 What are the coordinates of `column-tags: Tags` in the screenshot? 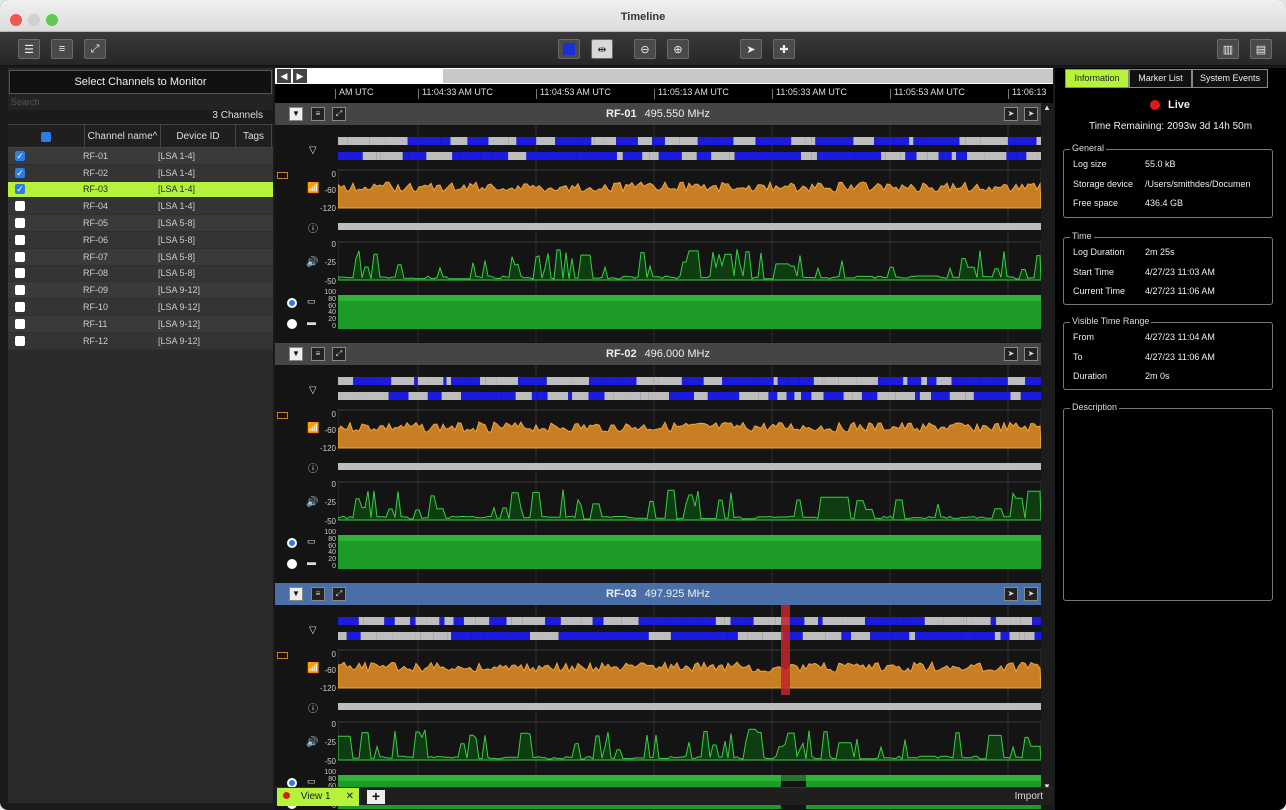 It's located at (254, 136).